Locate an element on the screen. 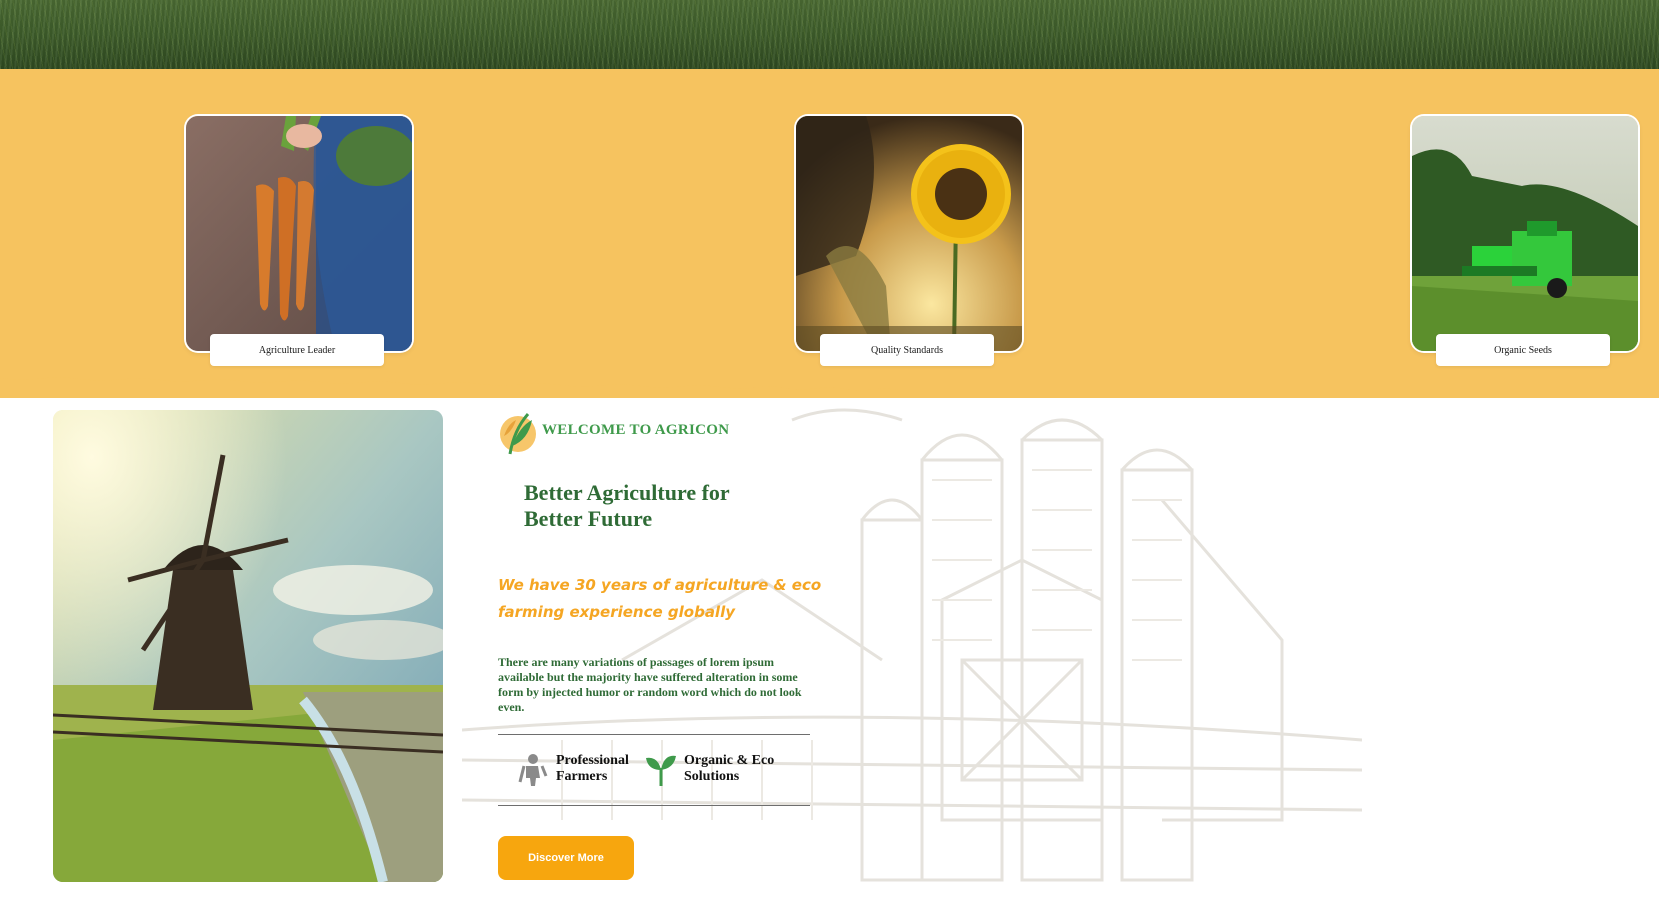 This screenshot has width=1659, height=900. feature-label-line-2: Solutions is located at coordinates (712, 776).